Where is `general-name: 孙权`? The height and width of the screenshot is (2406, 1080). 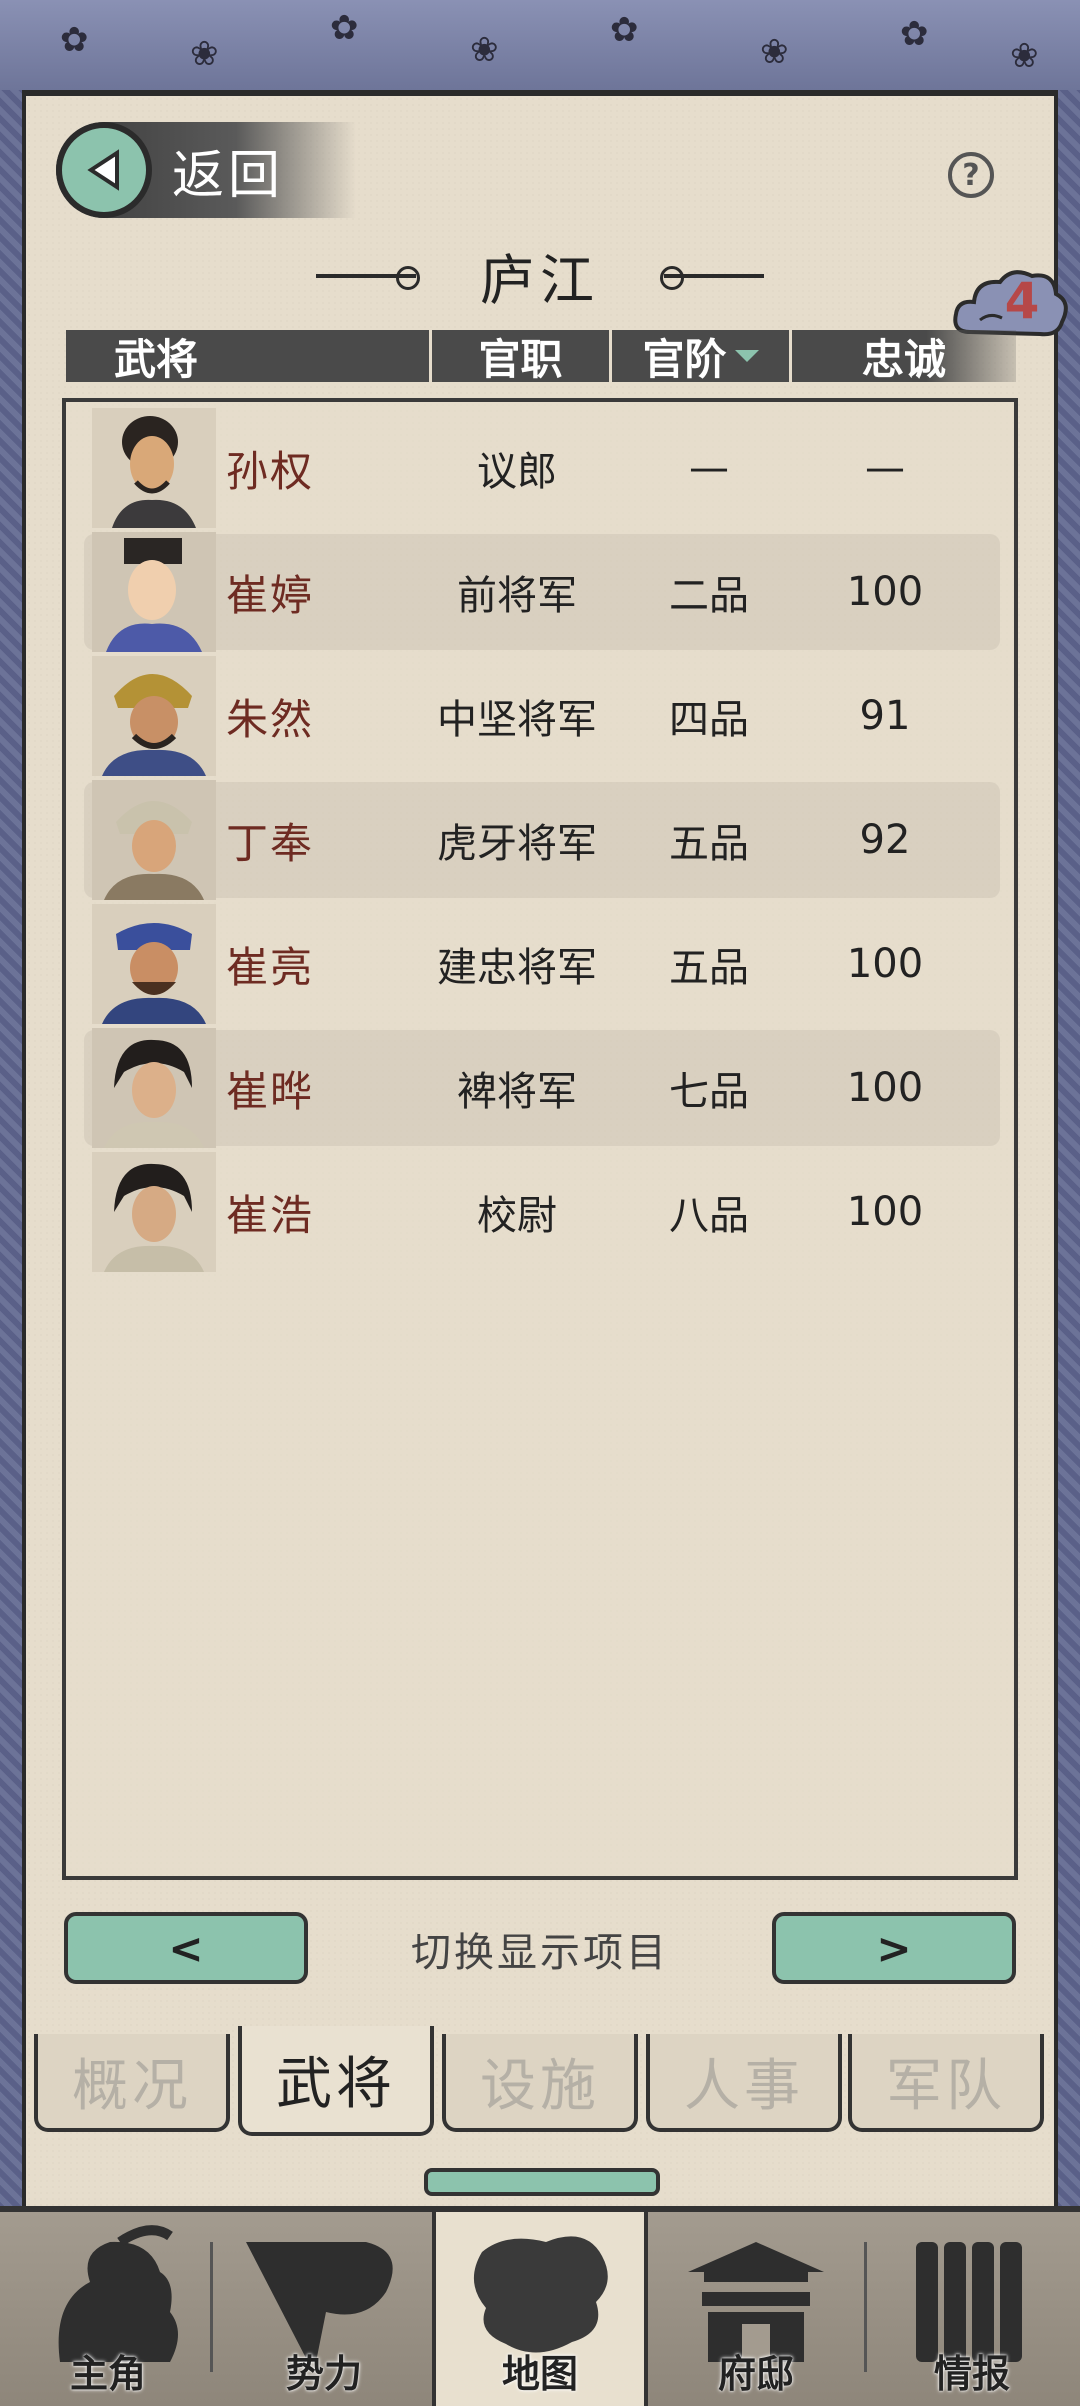 general-name: 孙权 is located at coordinates (270, 471).